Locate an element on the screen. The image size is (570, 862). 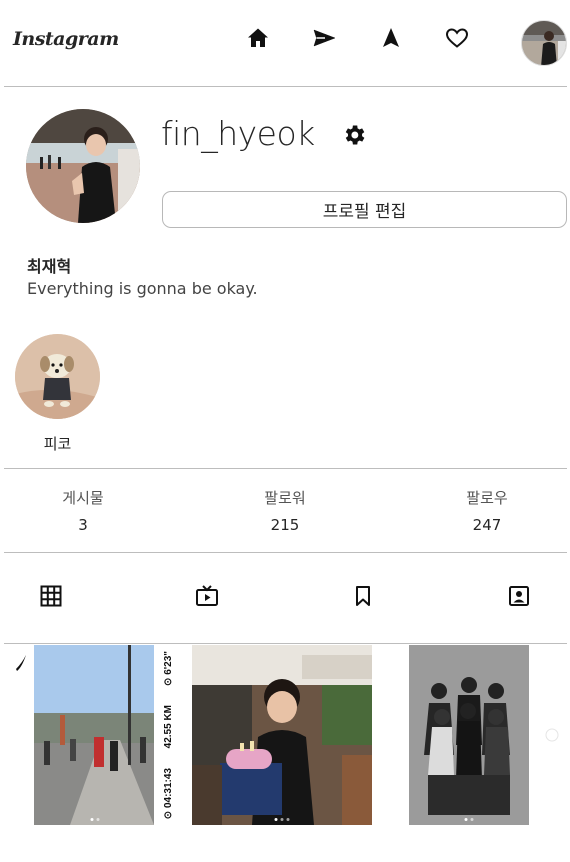
tab-tagged-icon is located at coordinates (519, 596).